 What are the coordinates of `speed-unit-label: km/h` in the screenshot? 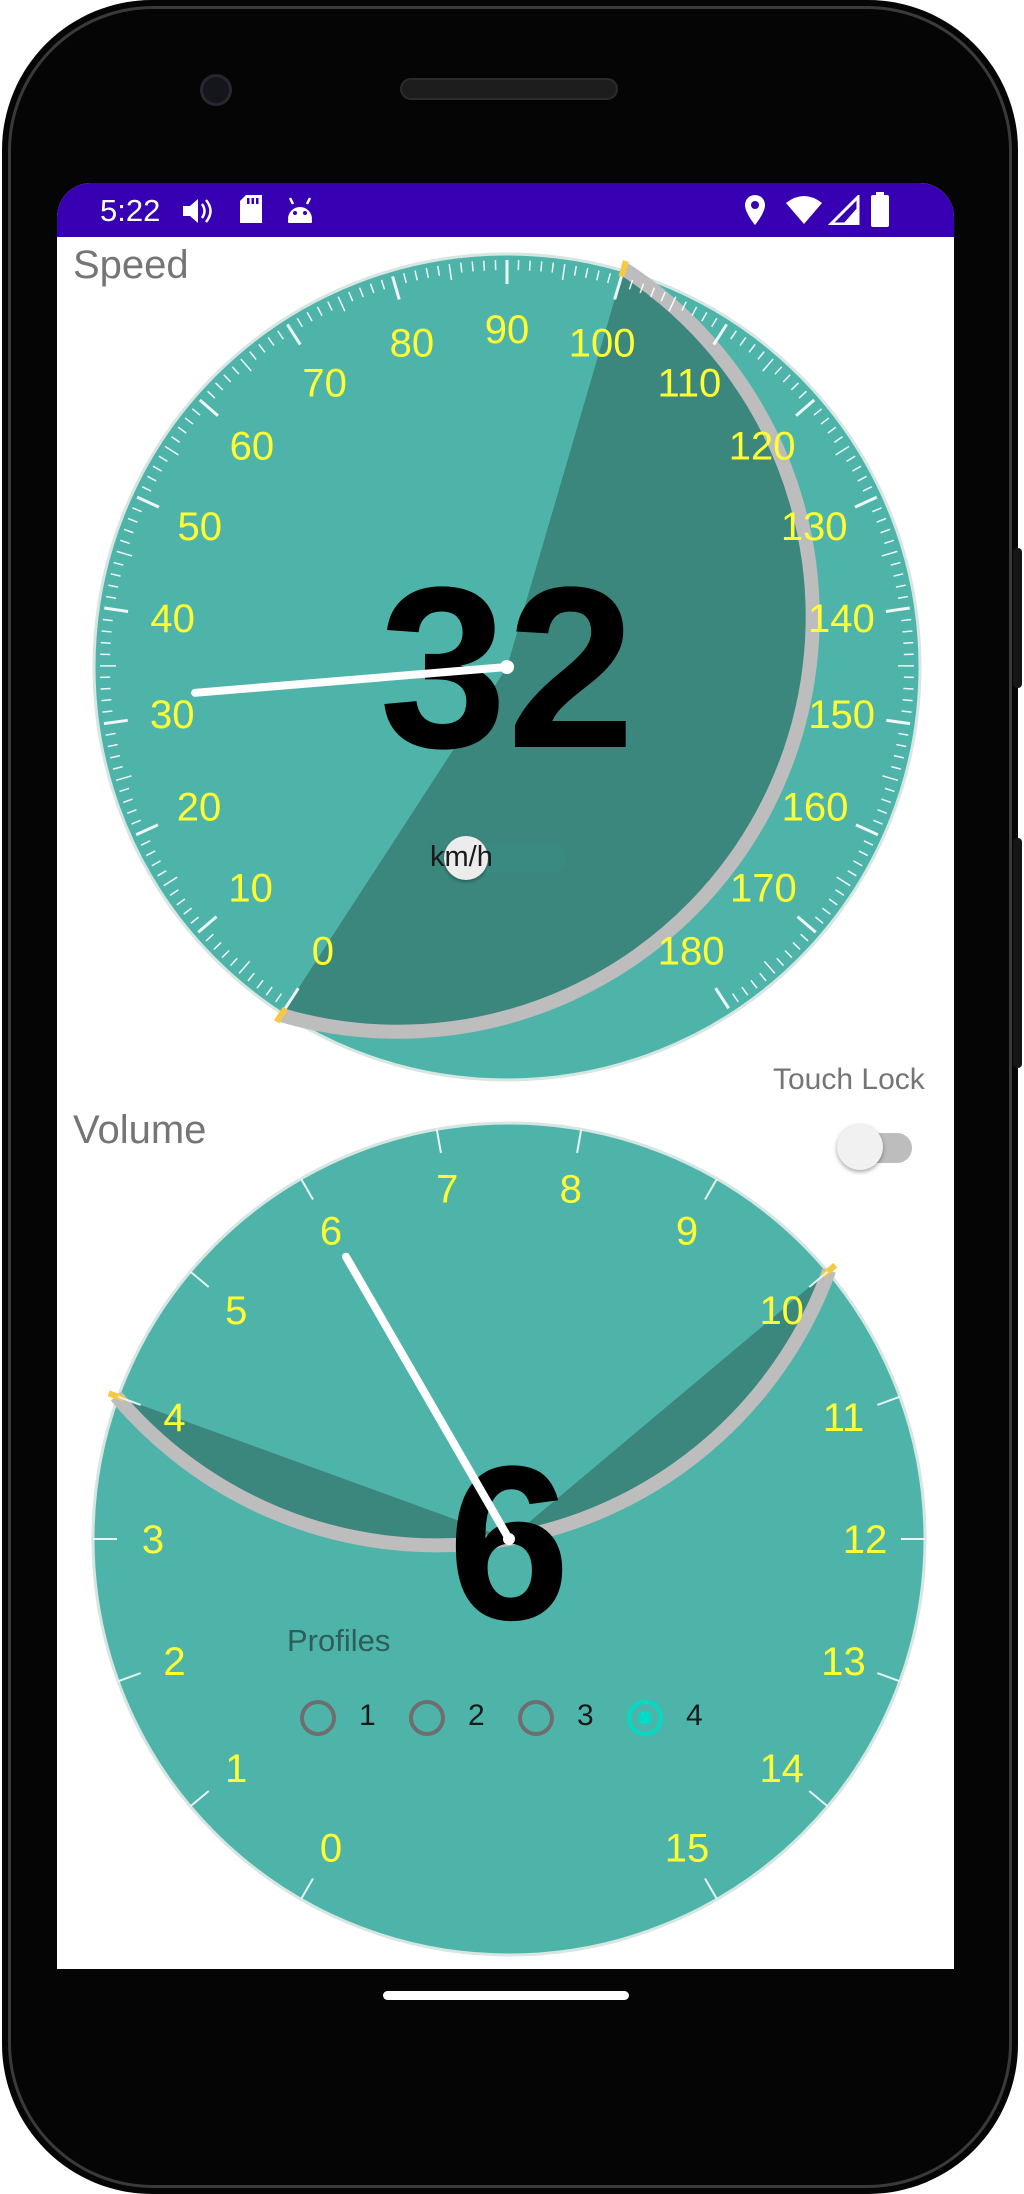 It's located at (461, 857).